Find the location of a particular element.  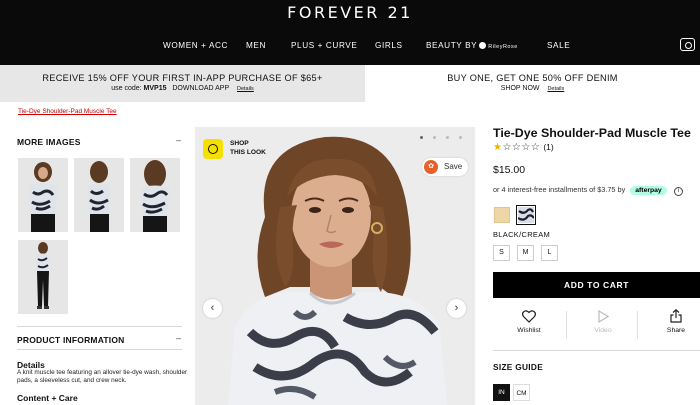

share-label: Share is located at coordinates (676, 330).